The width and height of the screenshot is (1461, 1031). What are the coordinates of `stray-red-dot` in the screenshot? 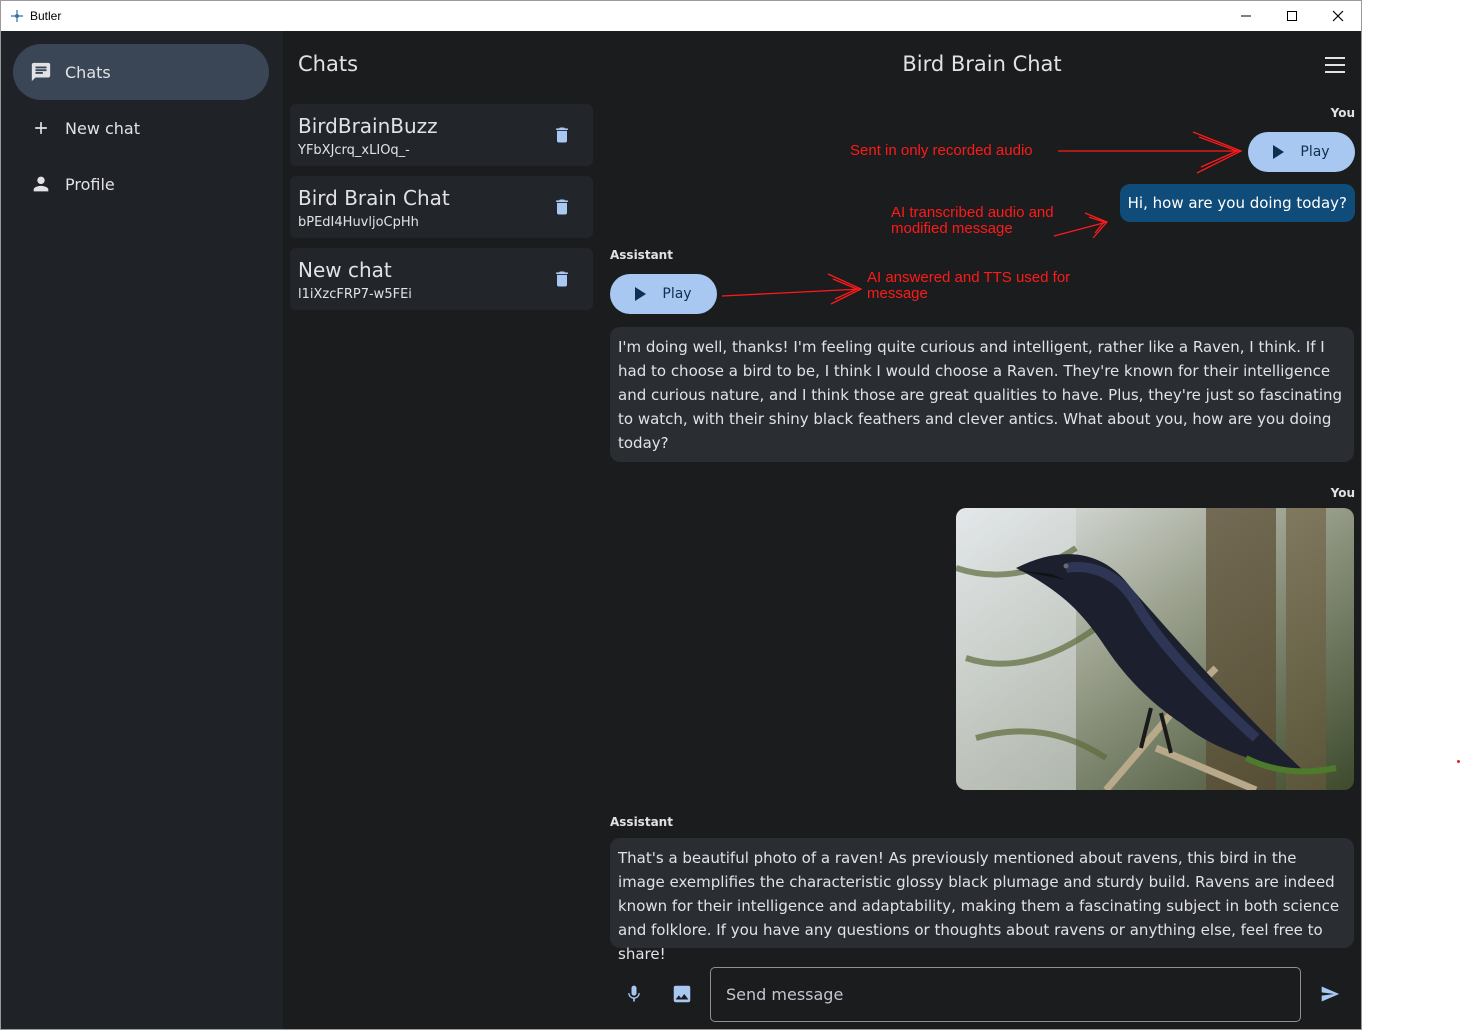 It's located at (1458, 761).